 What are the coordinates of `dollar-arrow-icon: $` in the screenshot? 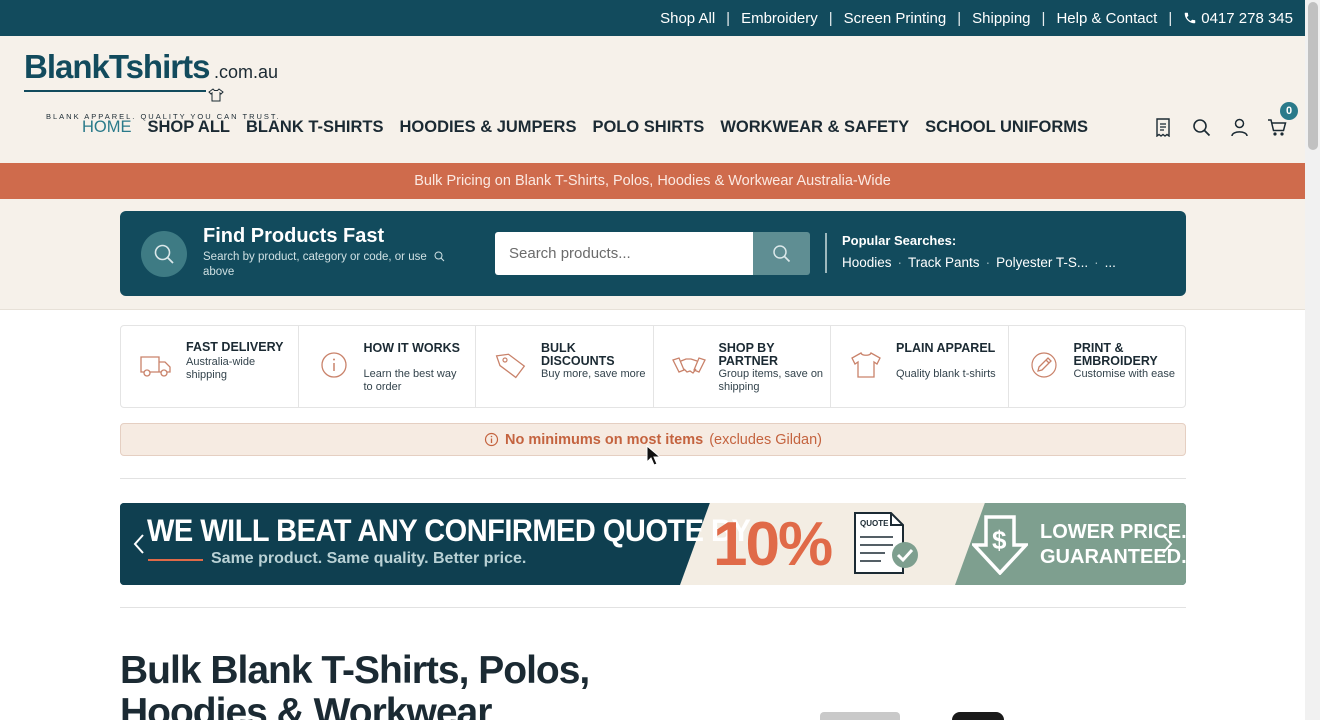 It's located at (1000, 545).